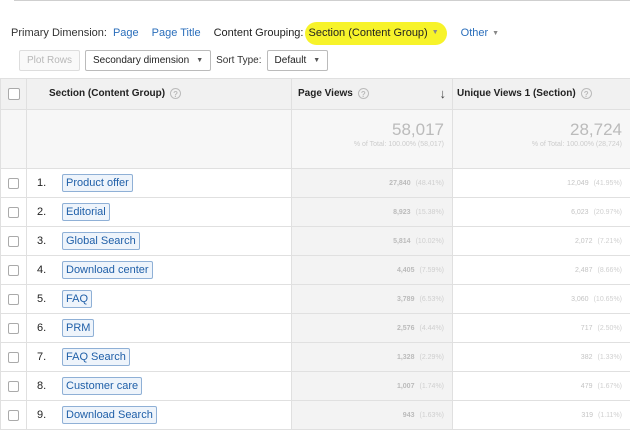 The image size is (630, 430). I want to click on row-index: 9., so click(44, 415).